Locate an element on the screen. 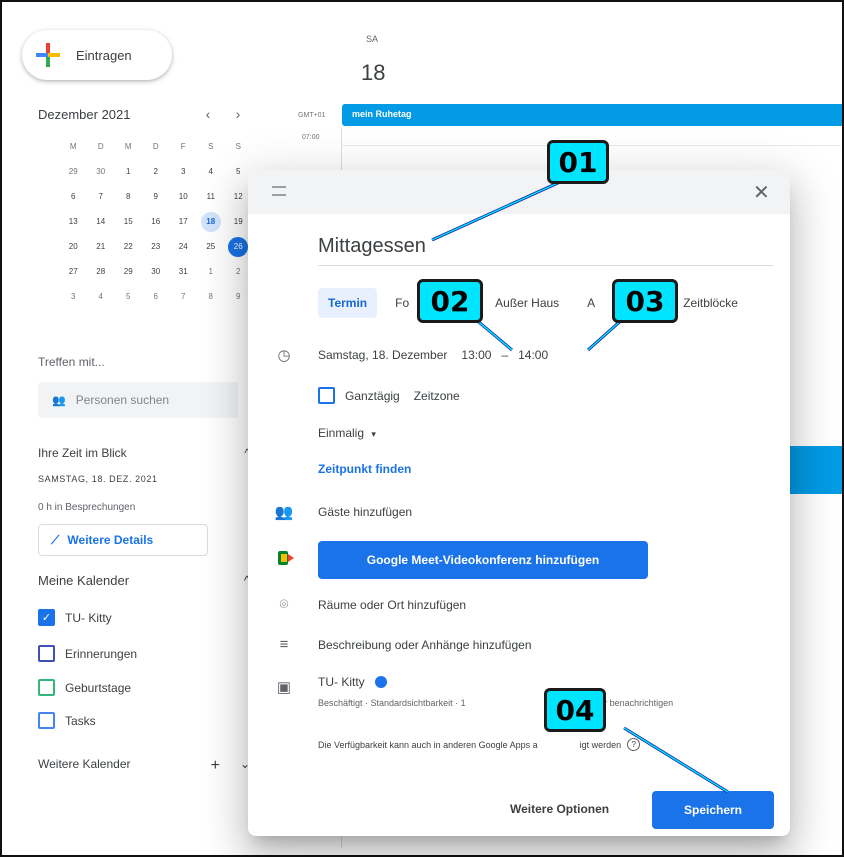 The image size is (844, 857). calendar-item-geburtstage: Geburtstage is located at coordinates (84, 687).